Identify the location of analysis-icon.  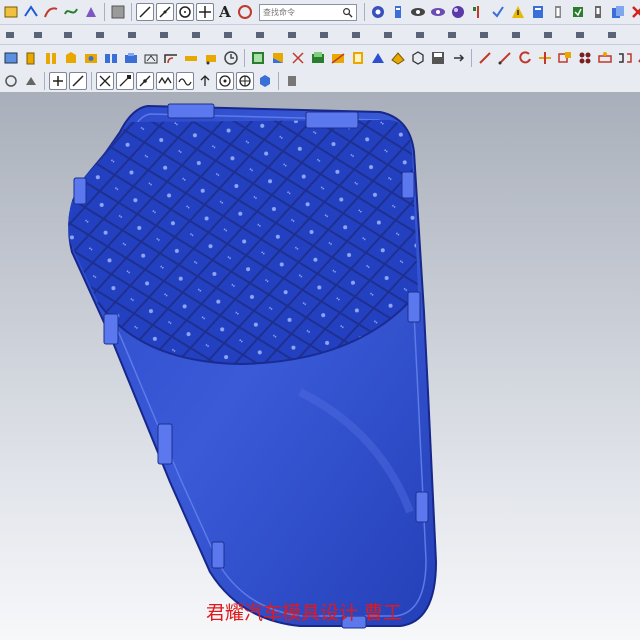
(418, 12).